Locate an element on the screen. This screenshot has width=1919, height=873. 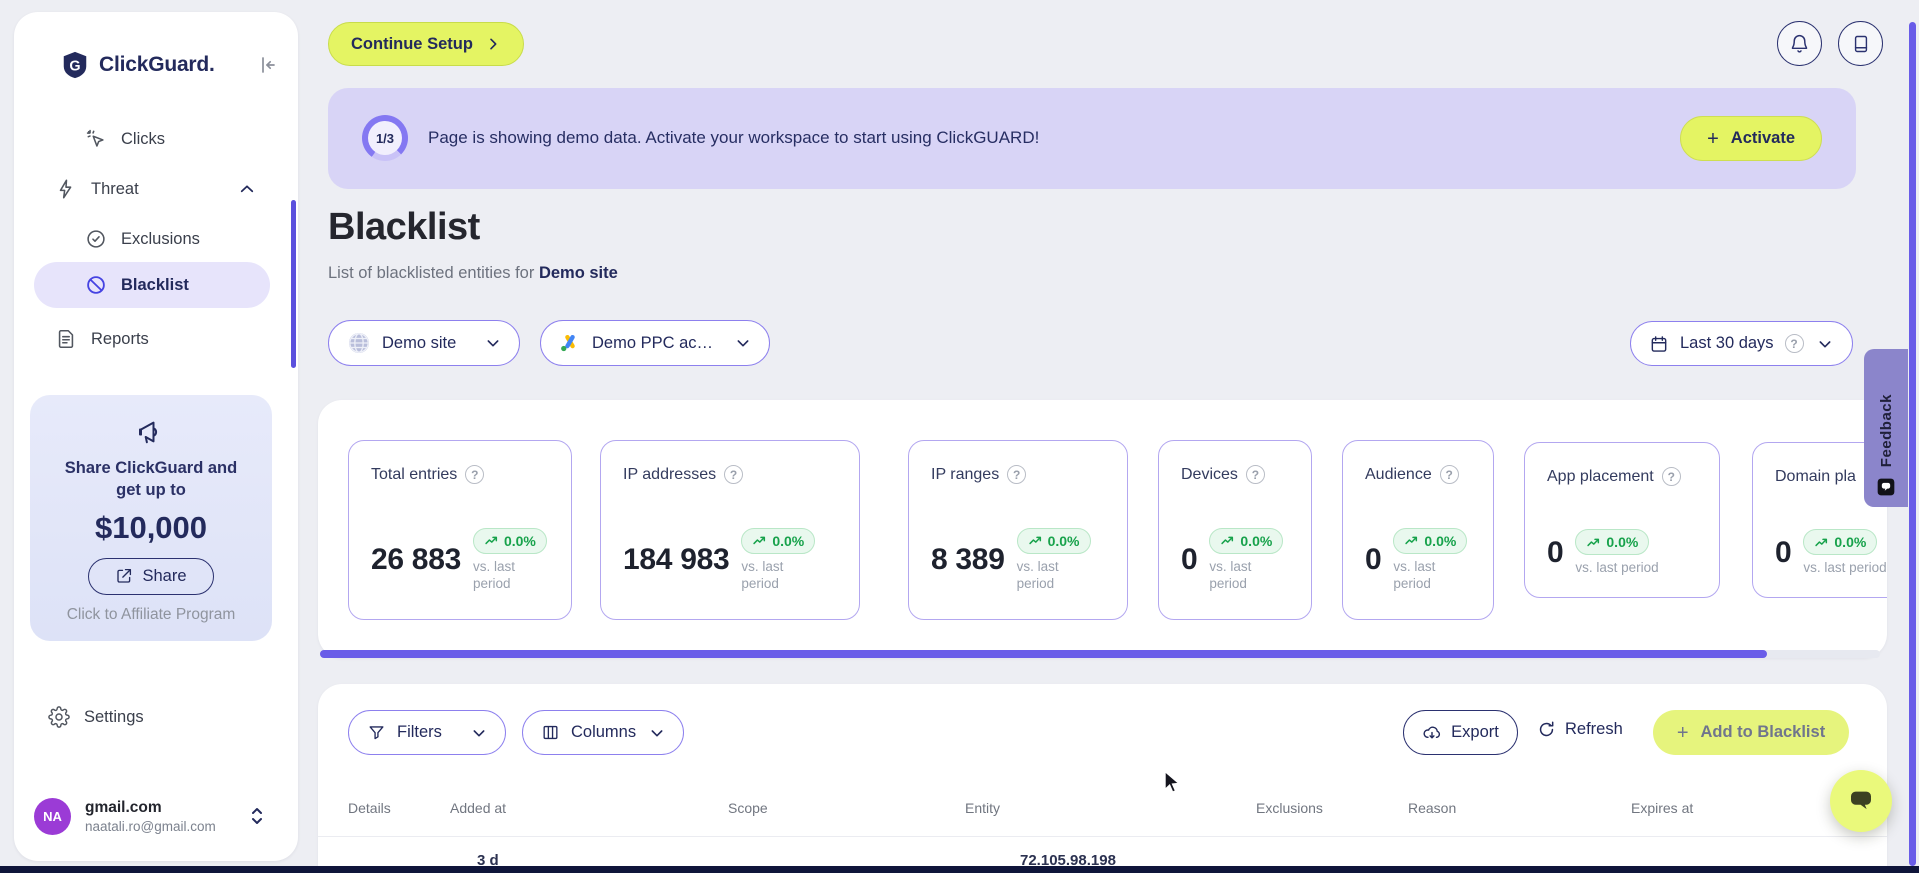
docs-button is located at coordinates (1860, 43).